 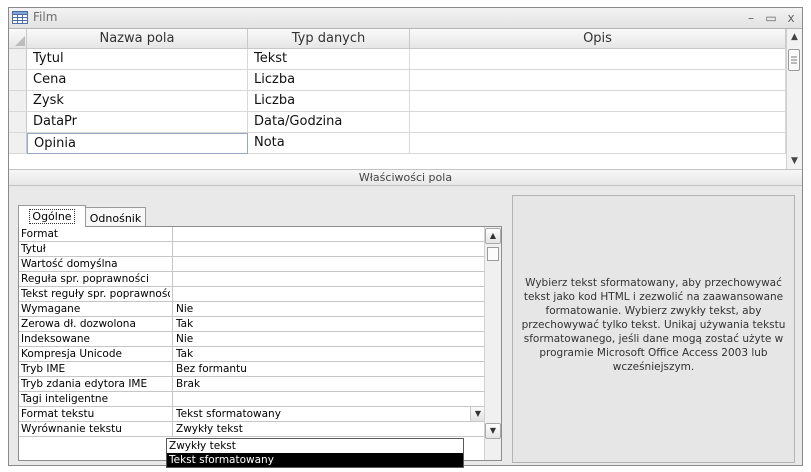 I want to click on table-row: DataPr Data/Godzina, so click(x=397, y=122).